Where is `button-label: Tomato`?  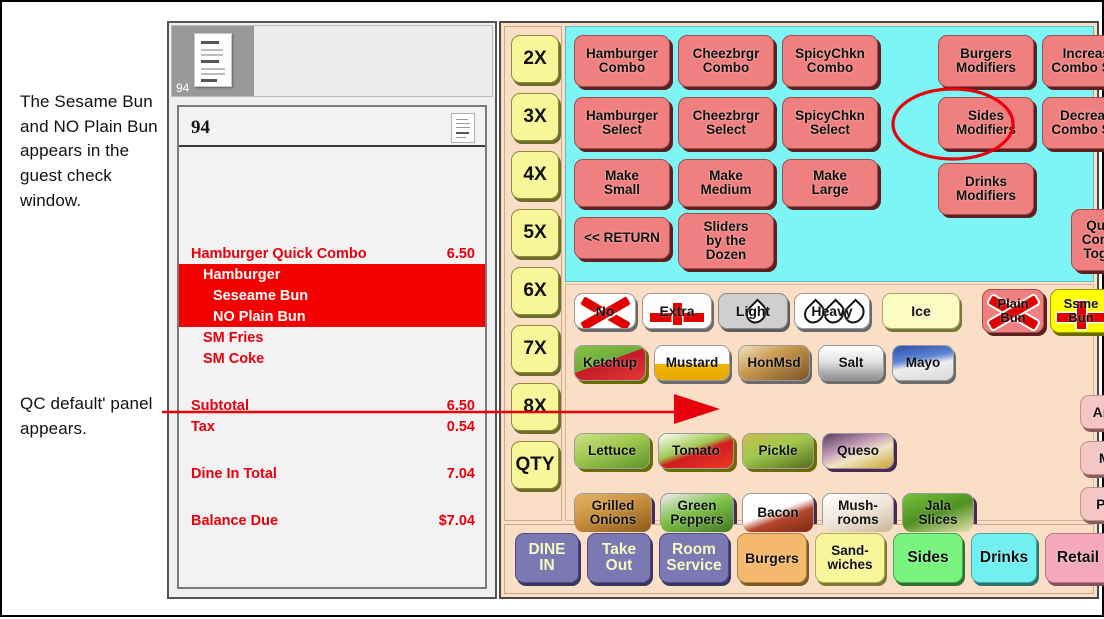
button-label: Tomato is located at coordinates (696, 450).